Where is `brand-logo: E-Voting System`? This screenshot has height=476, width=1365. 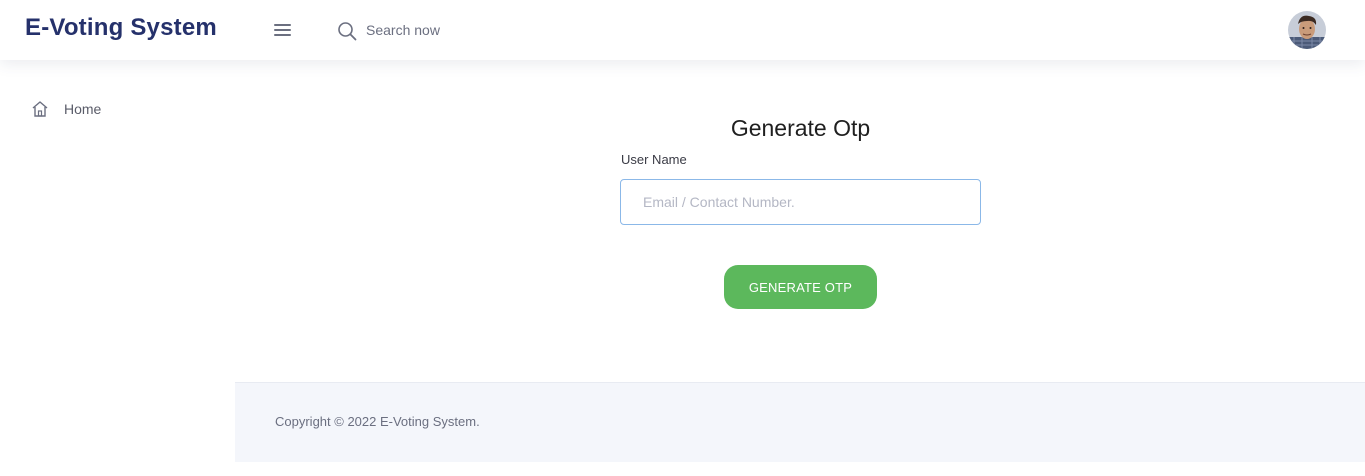 brand-logo: E-Voting System is located at coordinates (121, 28).